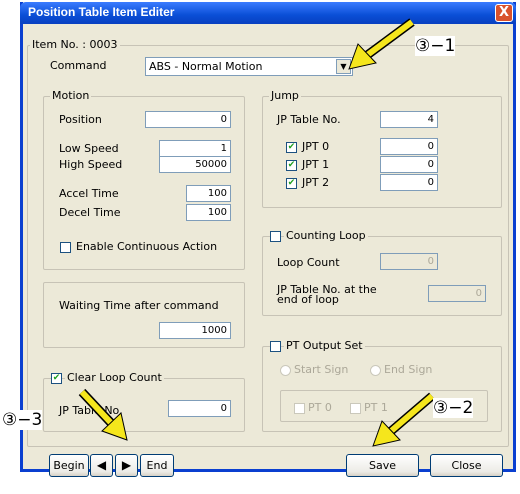  I want to click on annotation-3-2: ③−2, so click(453, 408).